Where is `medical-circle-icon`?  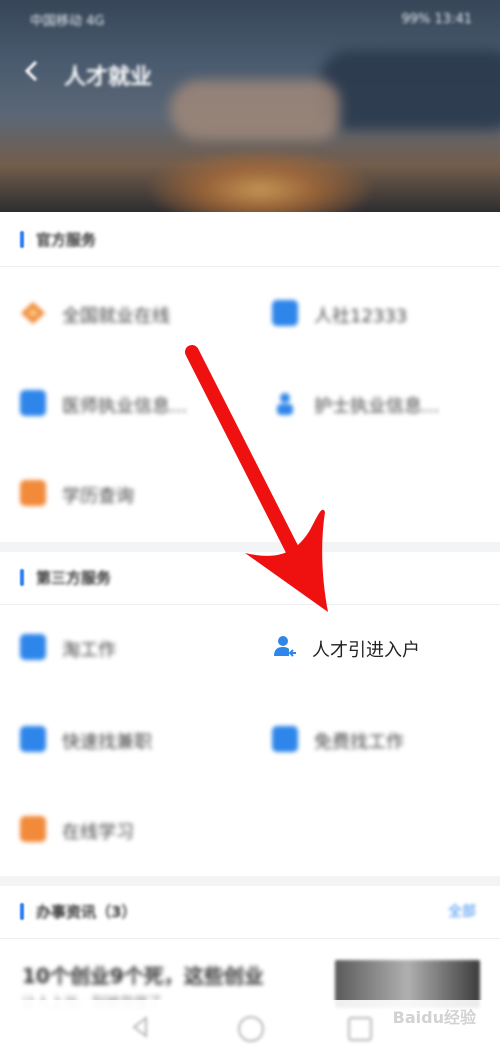
medical-circle-icon is located at coordinates (33, 403).